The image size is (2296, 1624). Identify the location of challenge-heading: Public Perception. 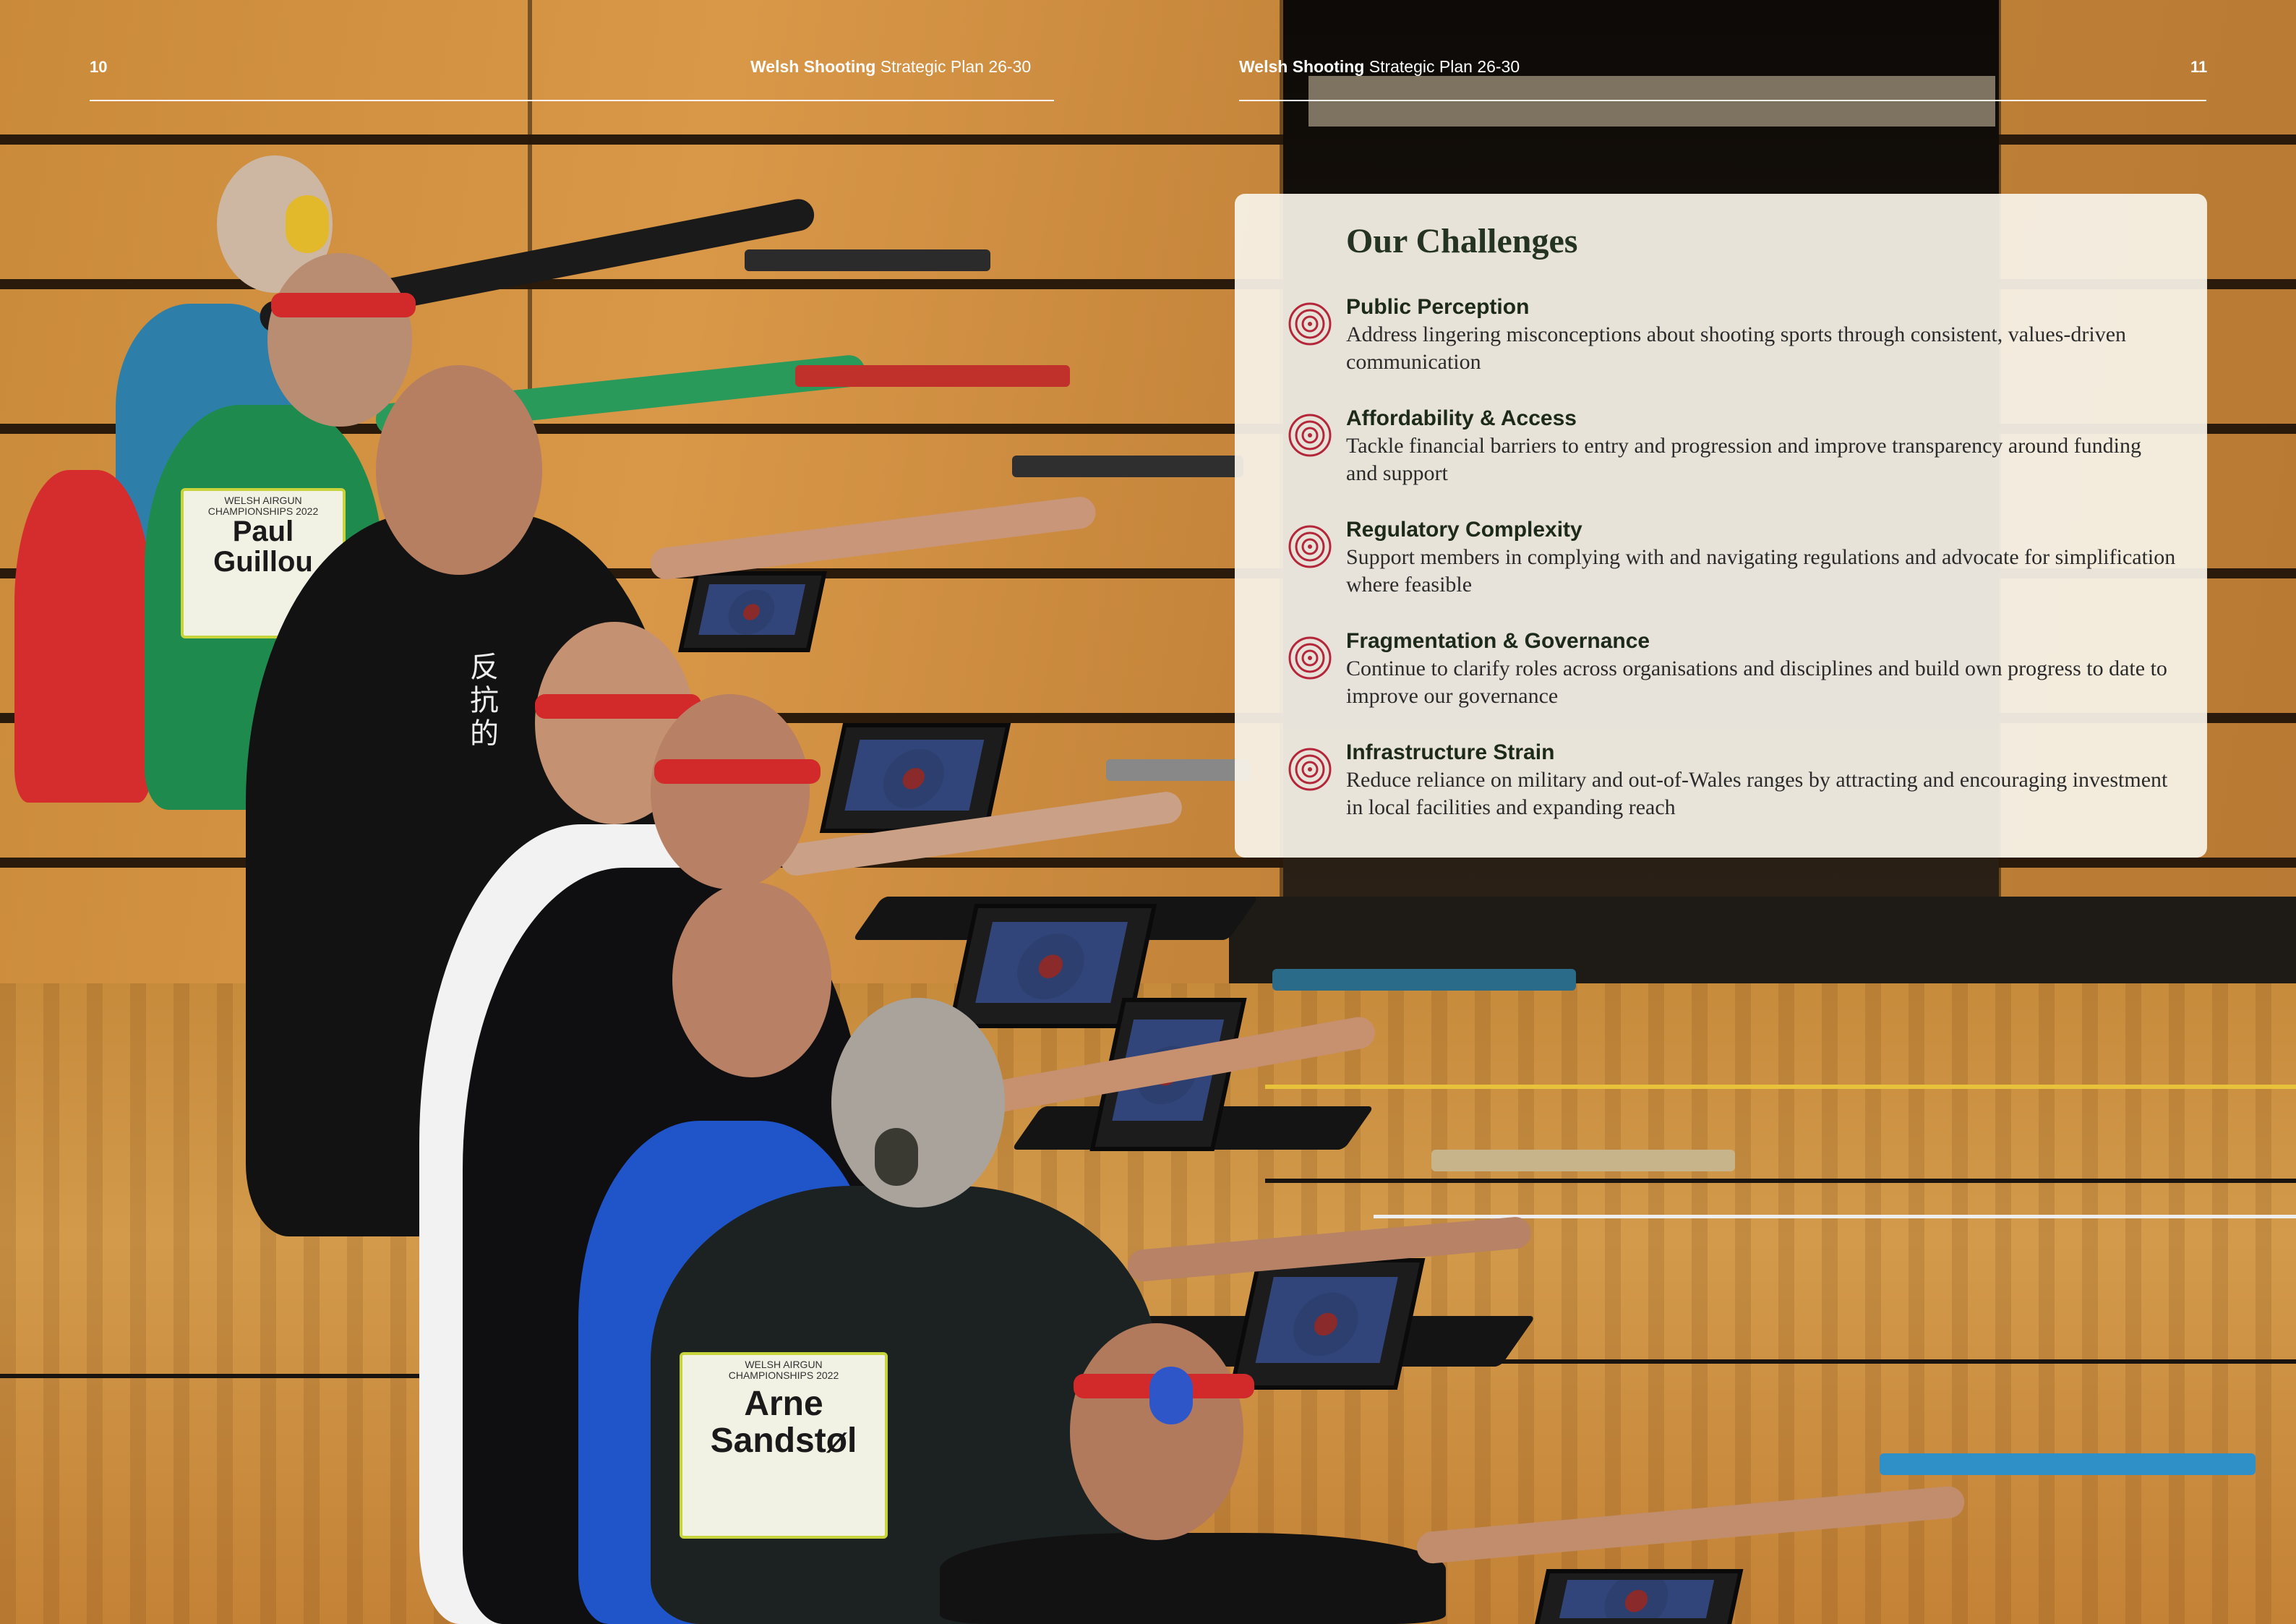
(1438, 307).